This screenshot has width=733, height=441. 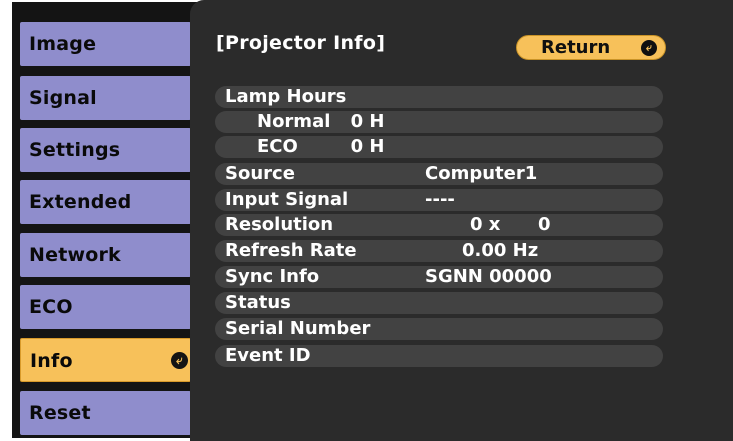 I want to click on menu-item-signal: Signal, so click(x=107, y=98).